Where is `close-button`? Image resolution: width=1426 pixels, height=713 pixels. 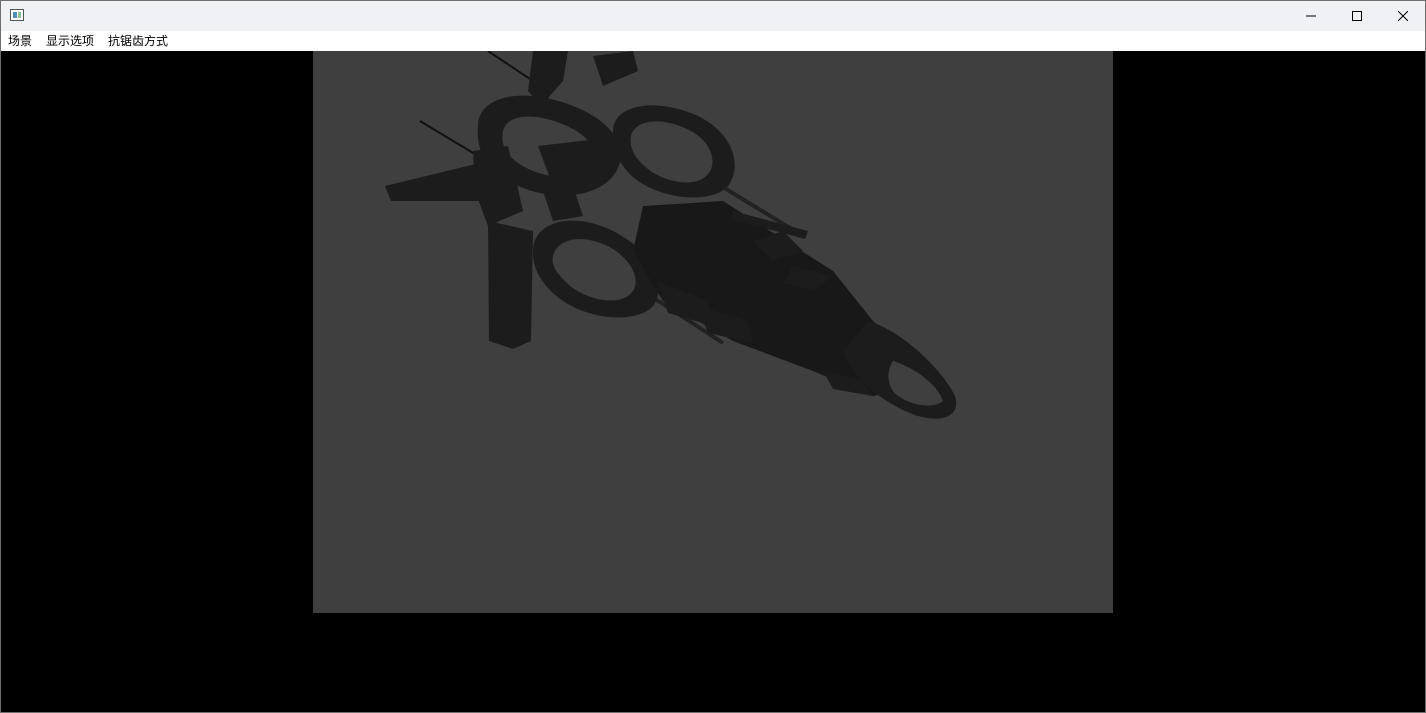 close-button is located at coordinates (1403, 16).